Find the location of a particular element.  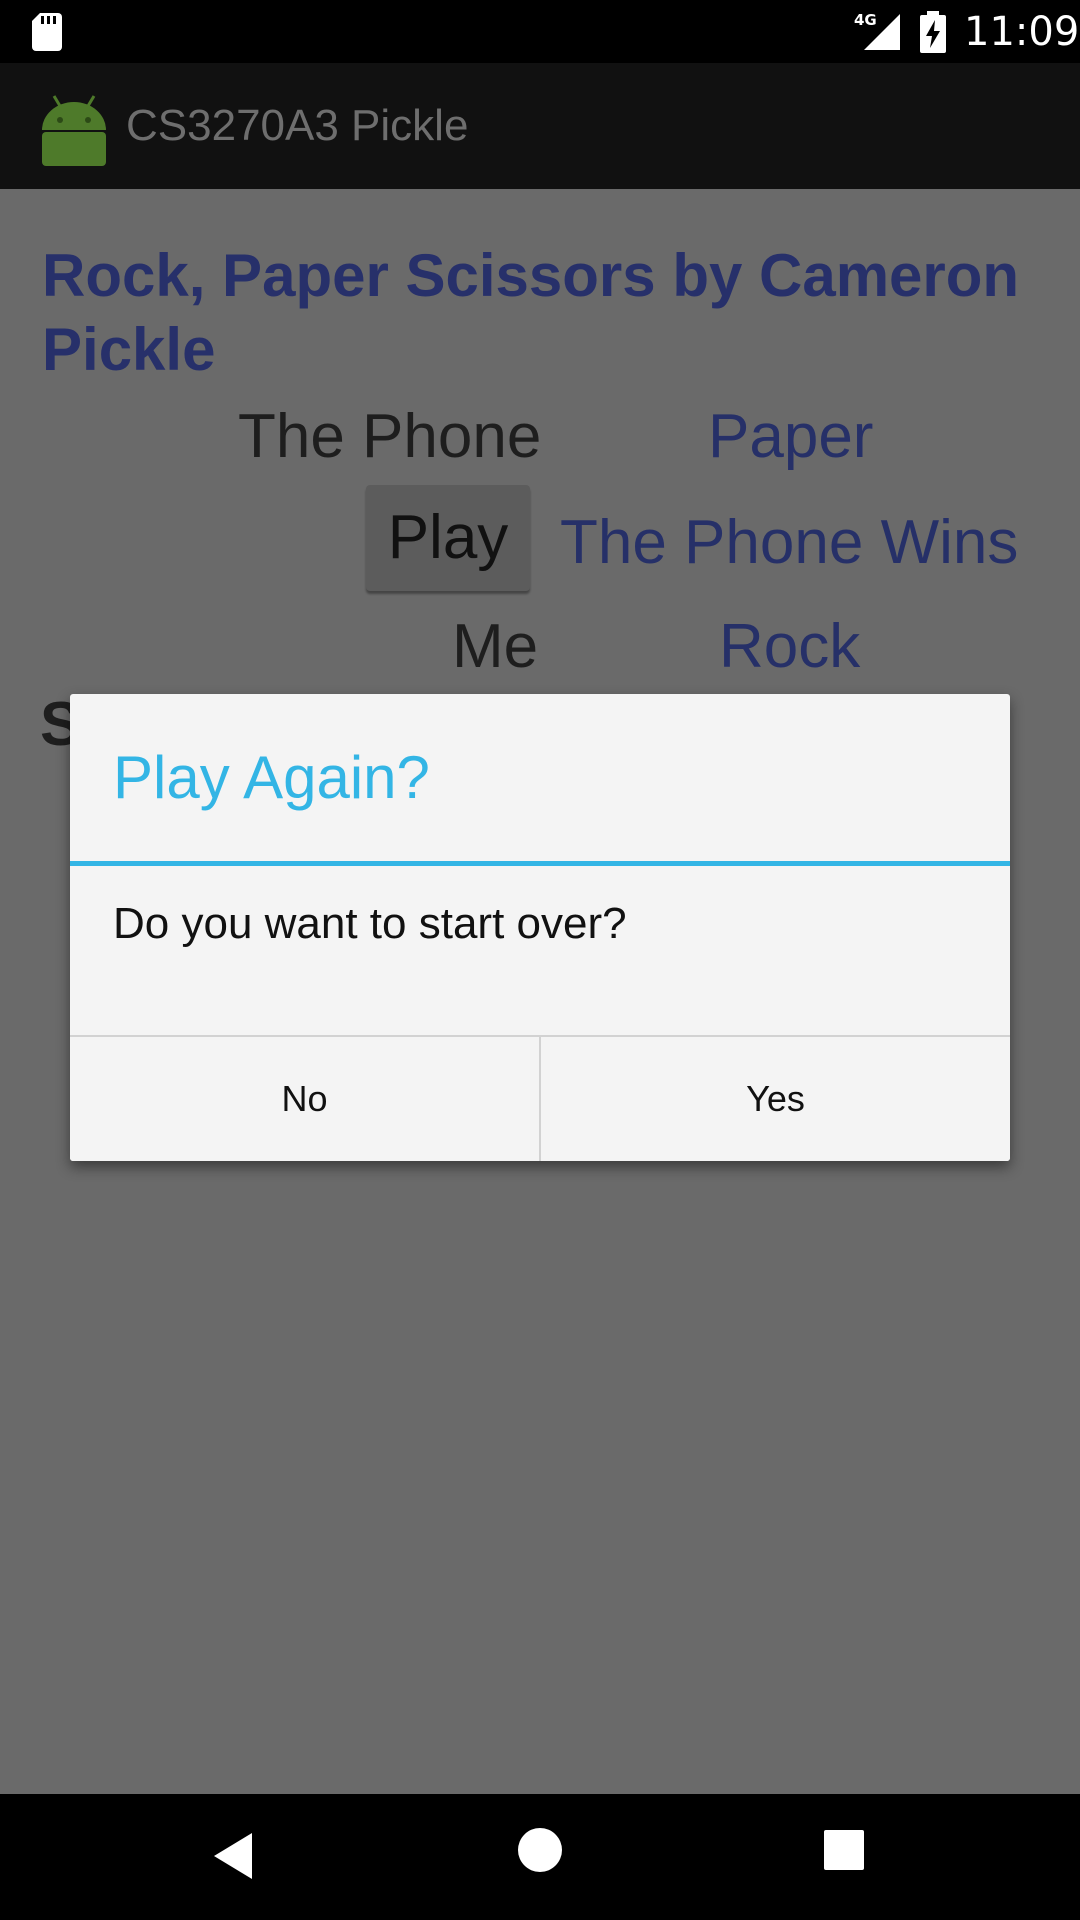

status-time: 11:09 is located at coordinates (1022, 32).